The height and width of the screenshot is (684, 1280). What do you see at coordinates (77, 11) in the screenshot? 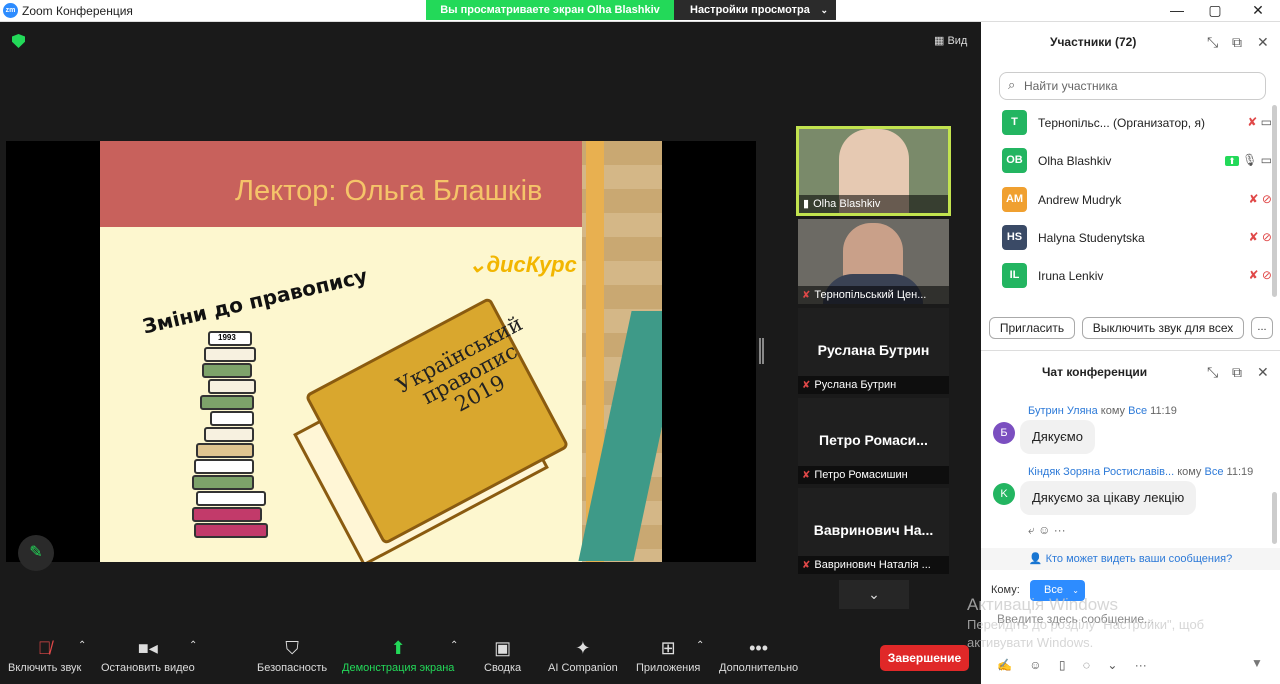
I see `window-title: Zoom Конференция` at bounding box center [77, 11].